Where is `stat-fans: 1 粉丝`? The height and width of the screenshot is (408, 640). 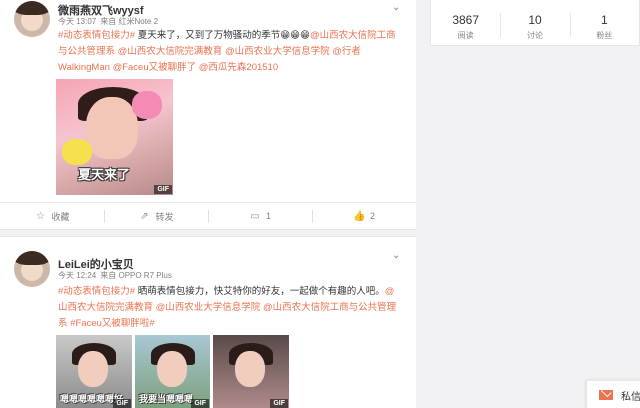 stat-fans: 1 粉丝 is located at coordinates (604, 22).